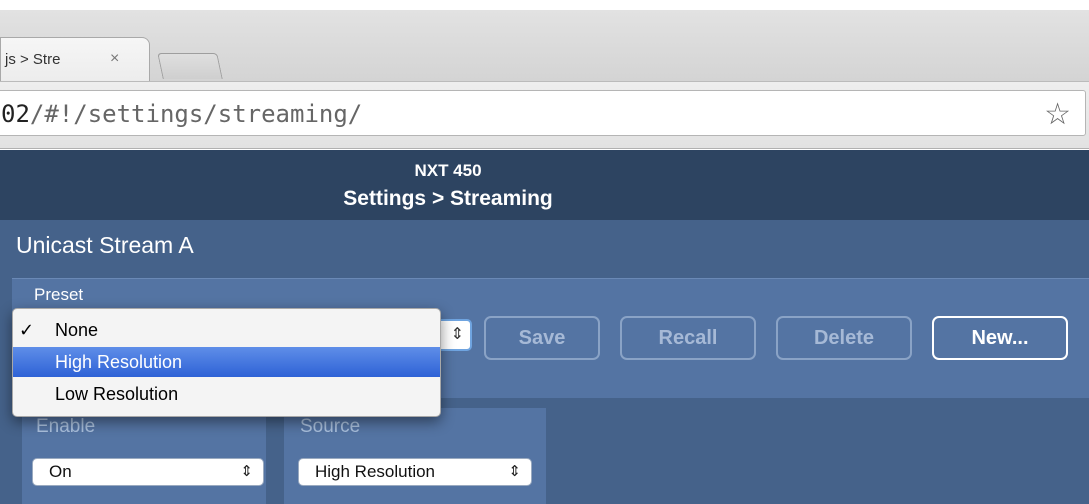 Image resolution: width=1089 pixels, height=504 pixels. Describe the element at coordinates (190, 66) in the screenshot. I see `new-tab-button` at that location.